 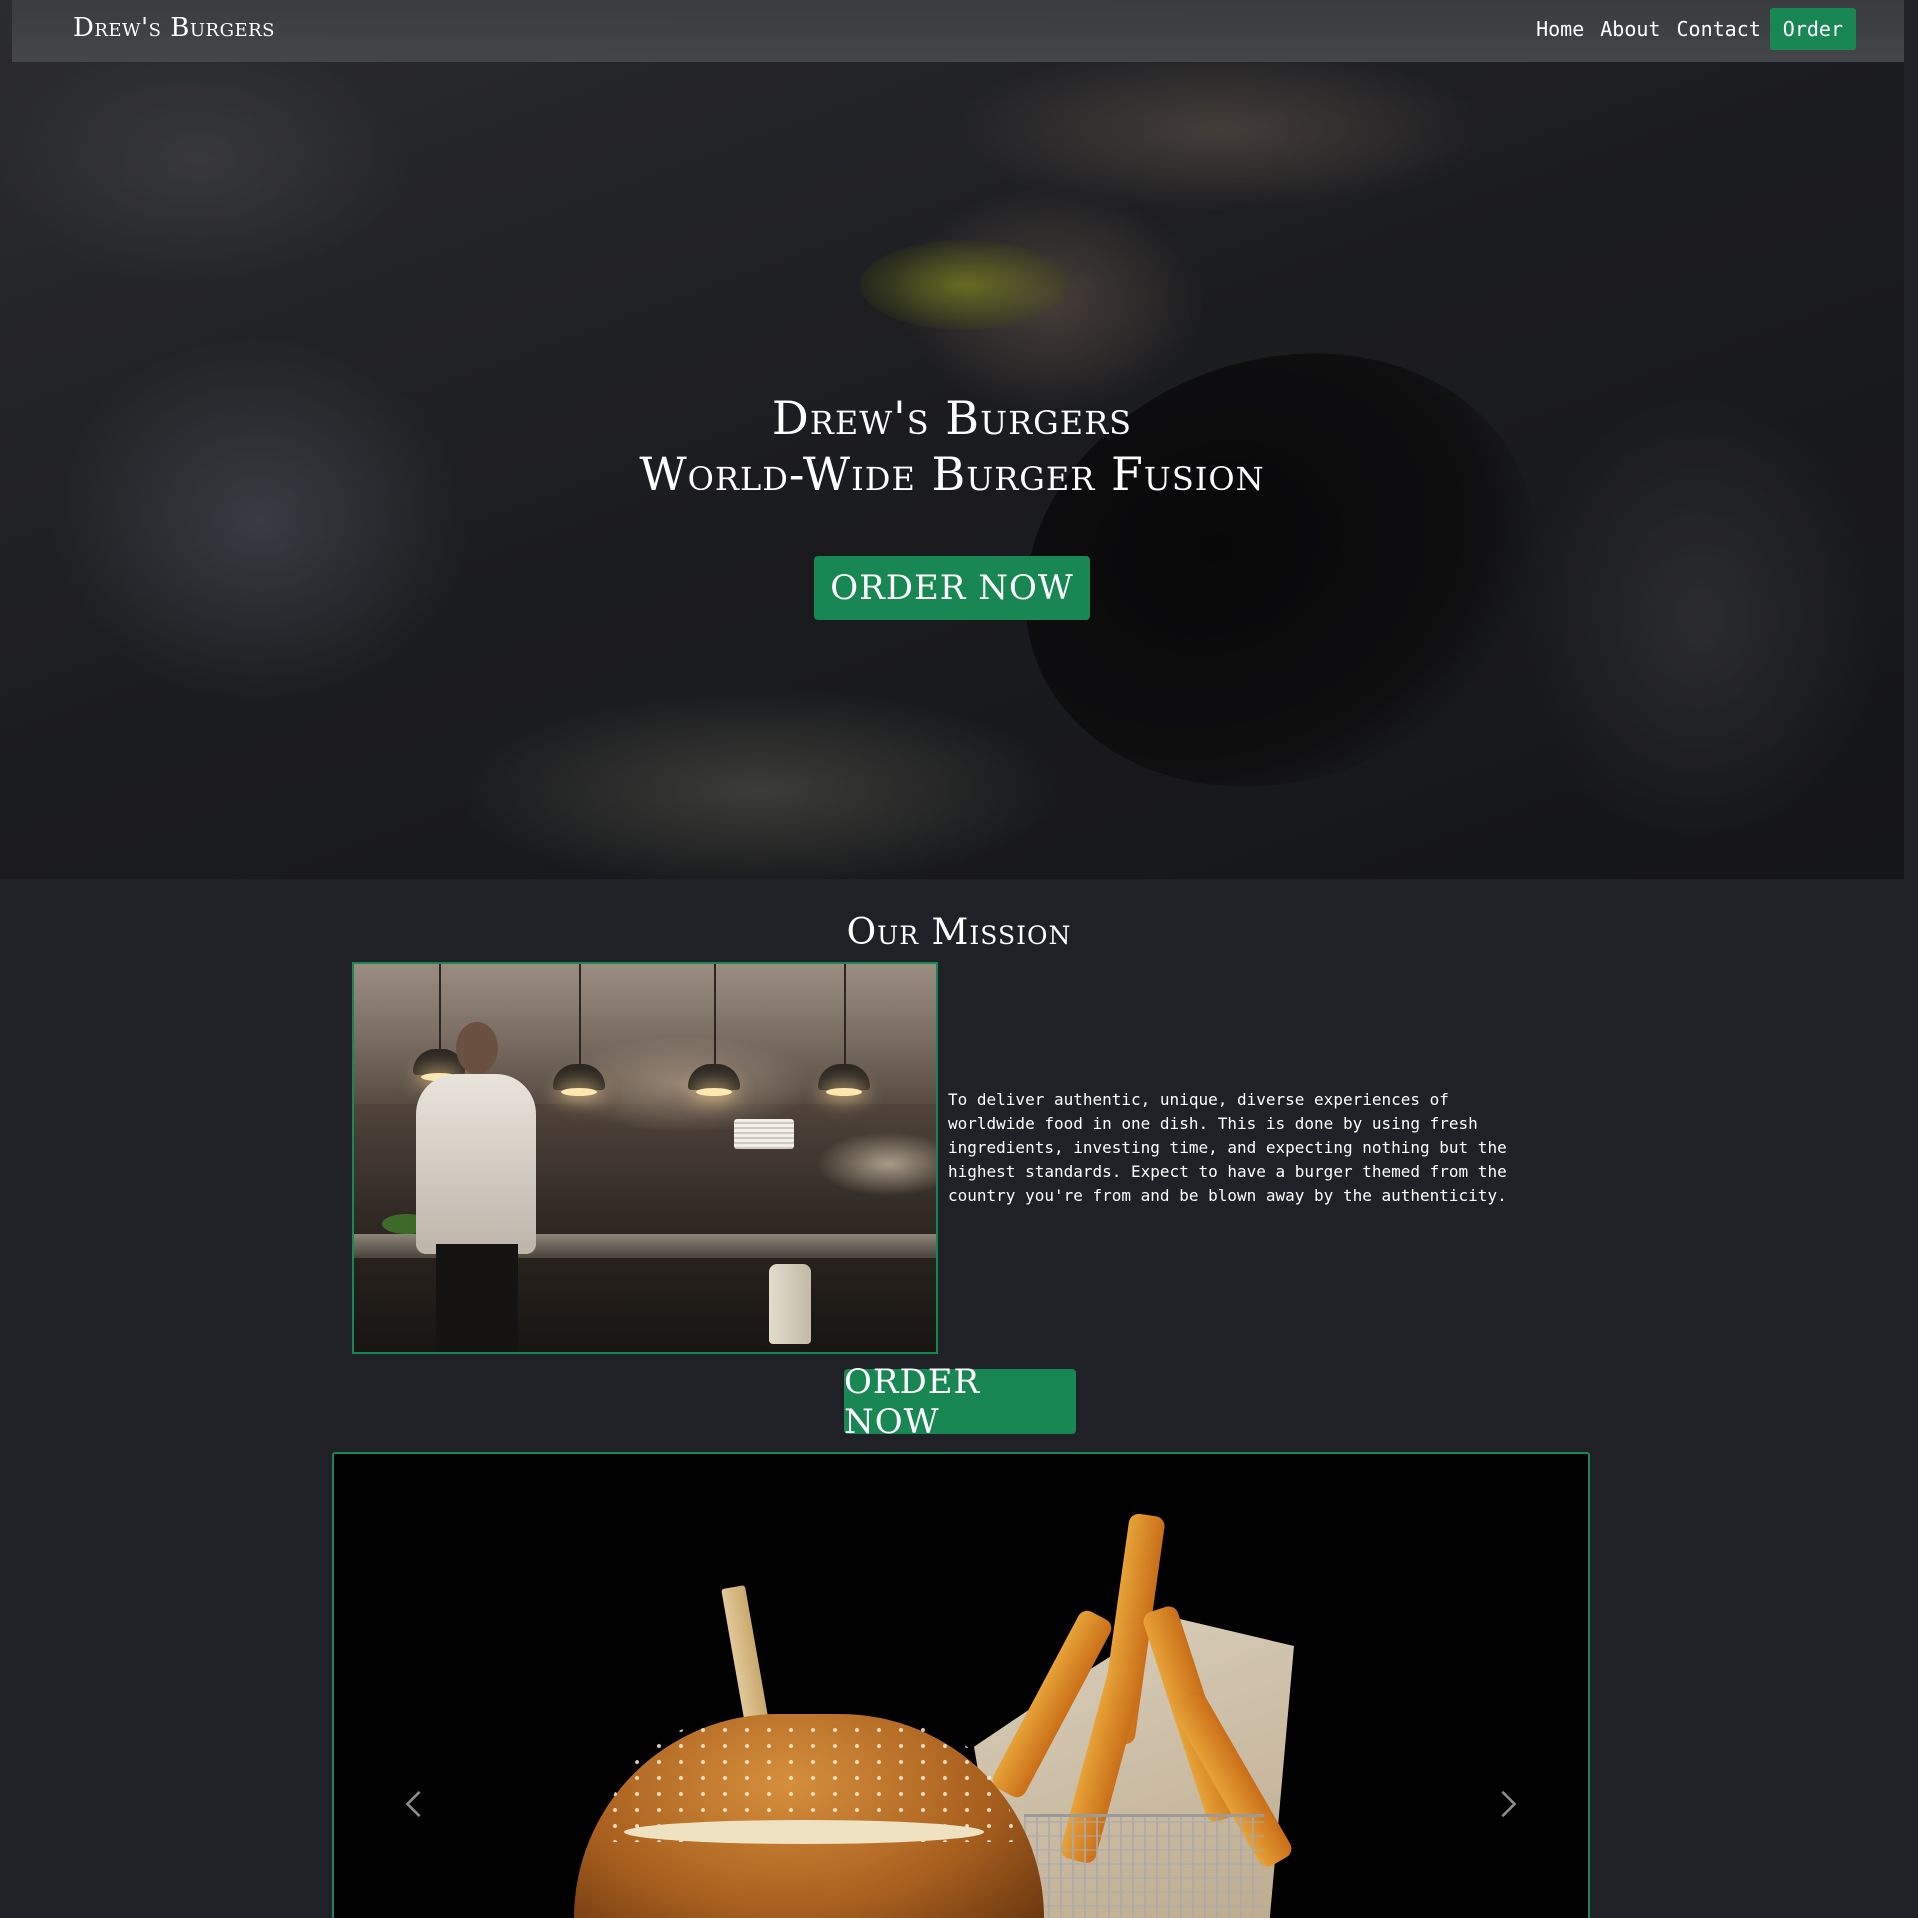 I want to click on hero-order-now-button: ORDER NOW, so click(x=952, y=588).